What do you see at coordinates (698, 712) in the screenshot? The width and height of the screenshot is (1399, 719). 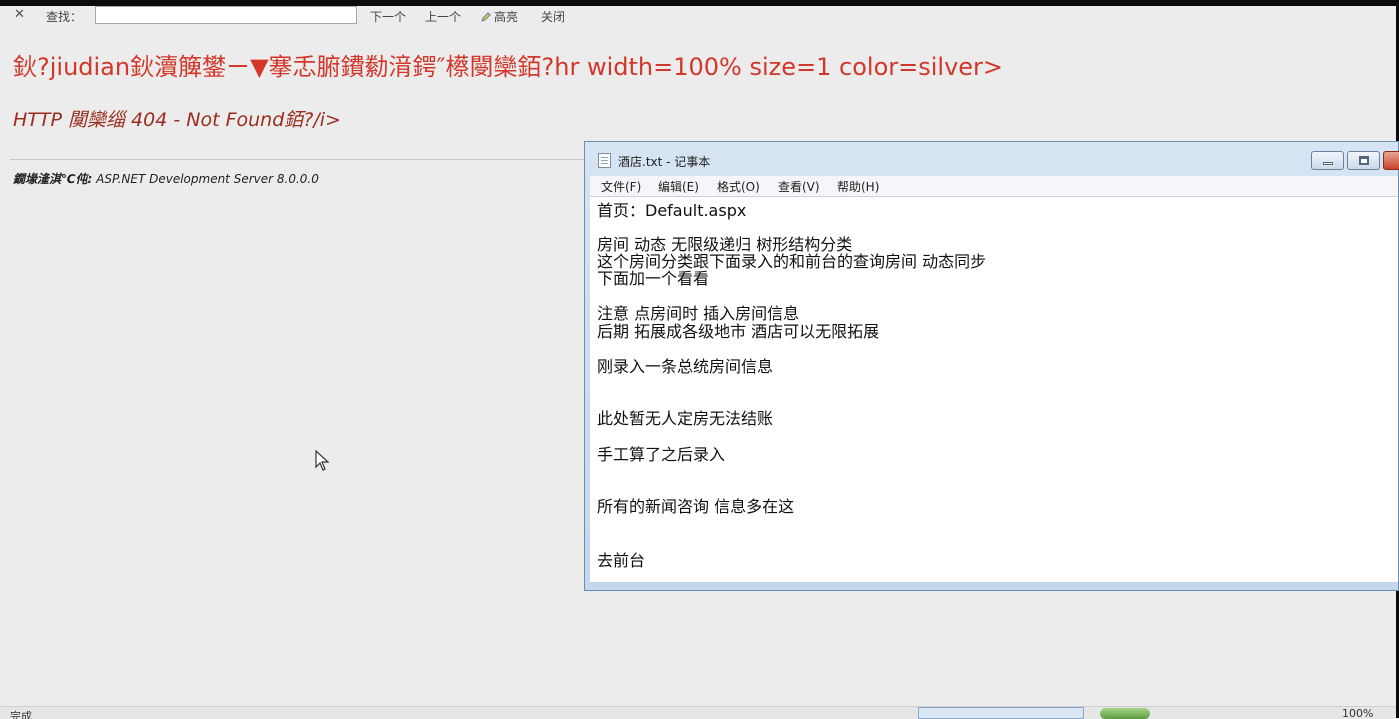 I see `status-bar: 完成 100%` at bounding box center [698, 712].